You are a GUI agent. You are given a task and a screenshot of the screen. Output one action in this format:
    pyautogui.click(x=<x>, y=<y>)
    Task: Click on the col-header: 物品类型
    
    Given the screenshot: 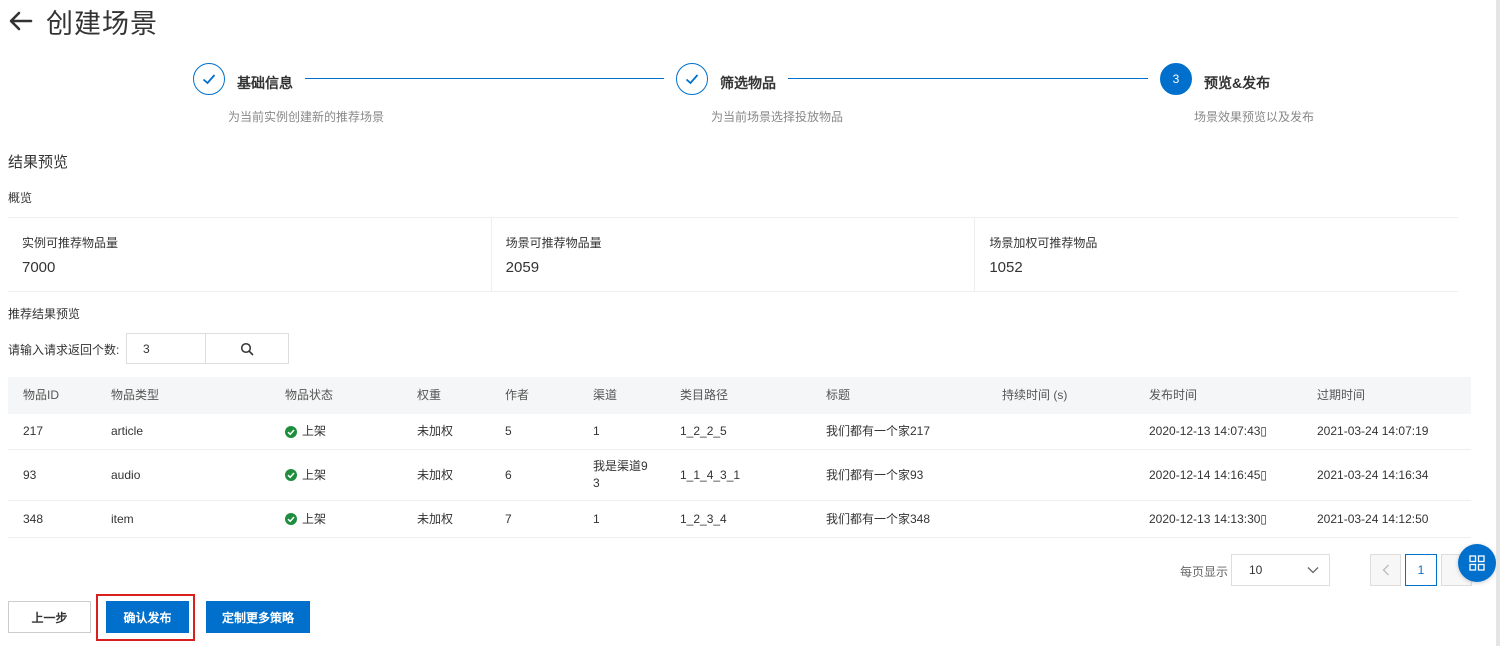 What is the action you would take?
    pyautogui.click(x=135, y=395)
    